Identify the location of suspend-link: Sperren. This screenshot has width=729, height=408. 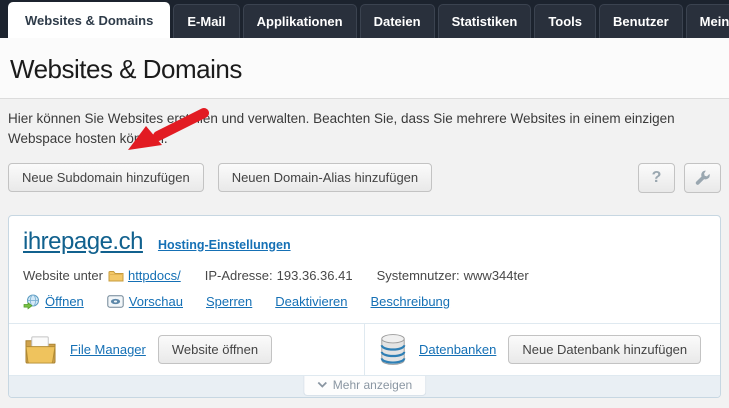
(229, 301).